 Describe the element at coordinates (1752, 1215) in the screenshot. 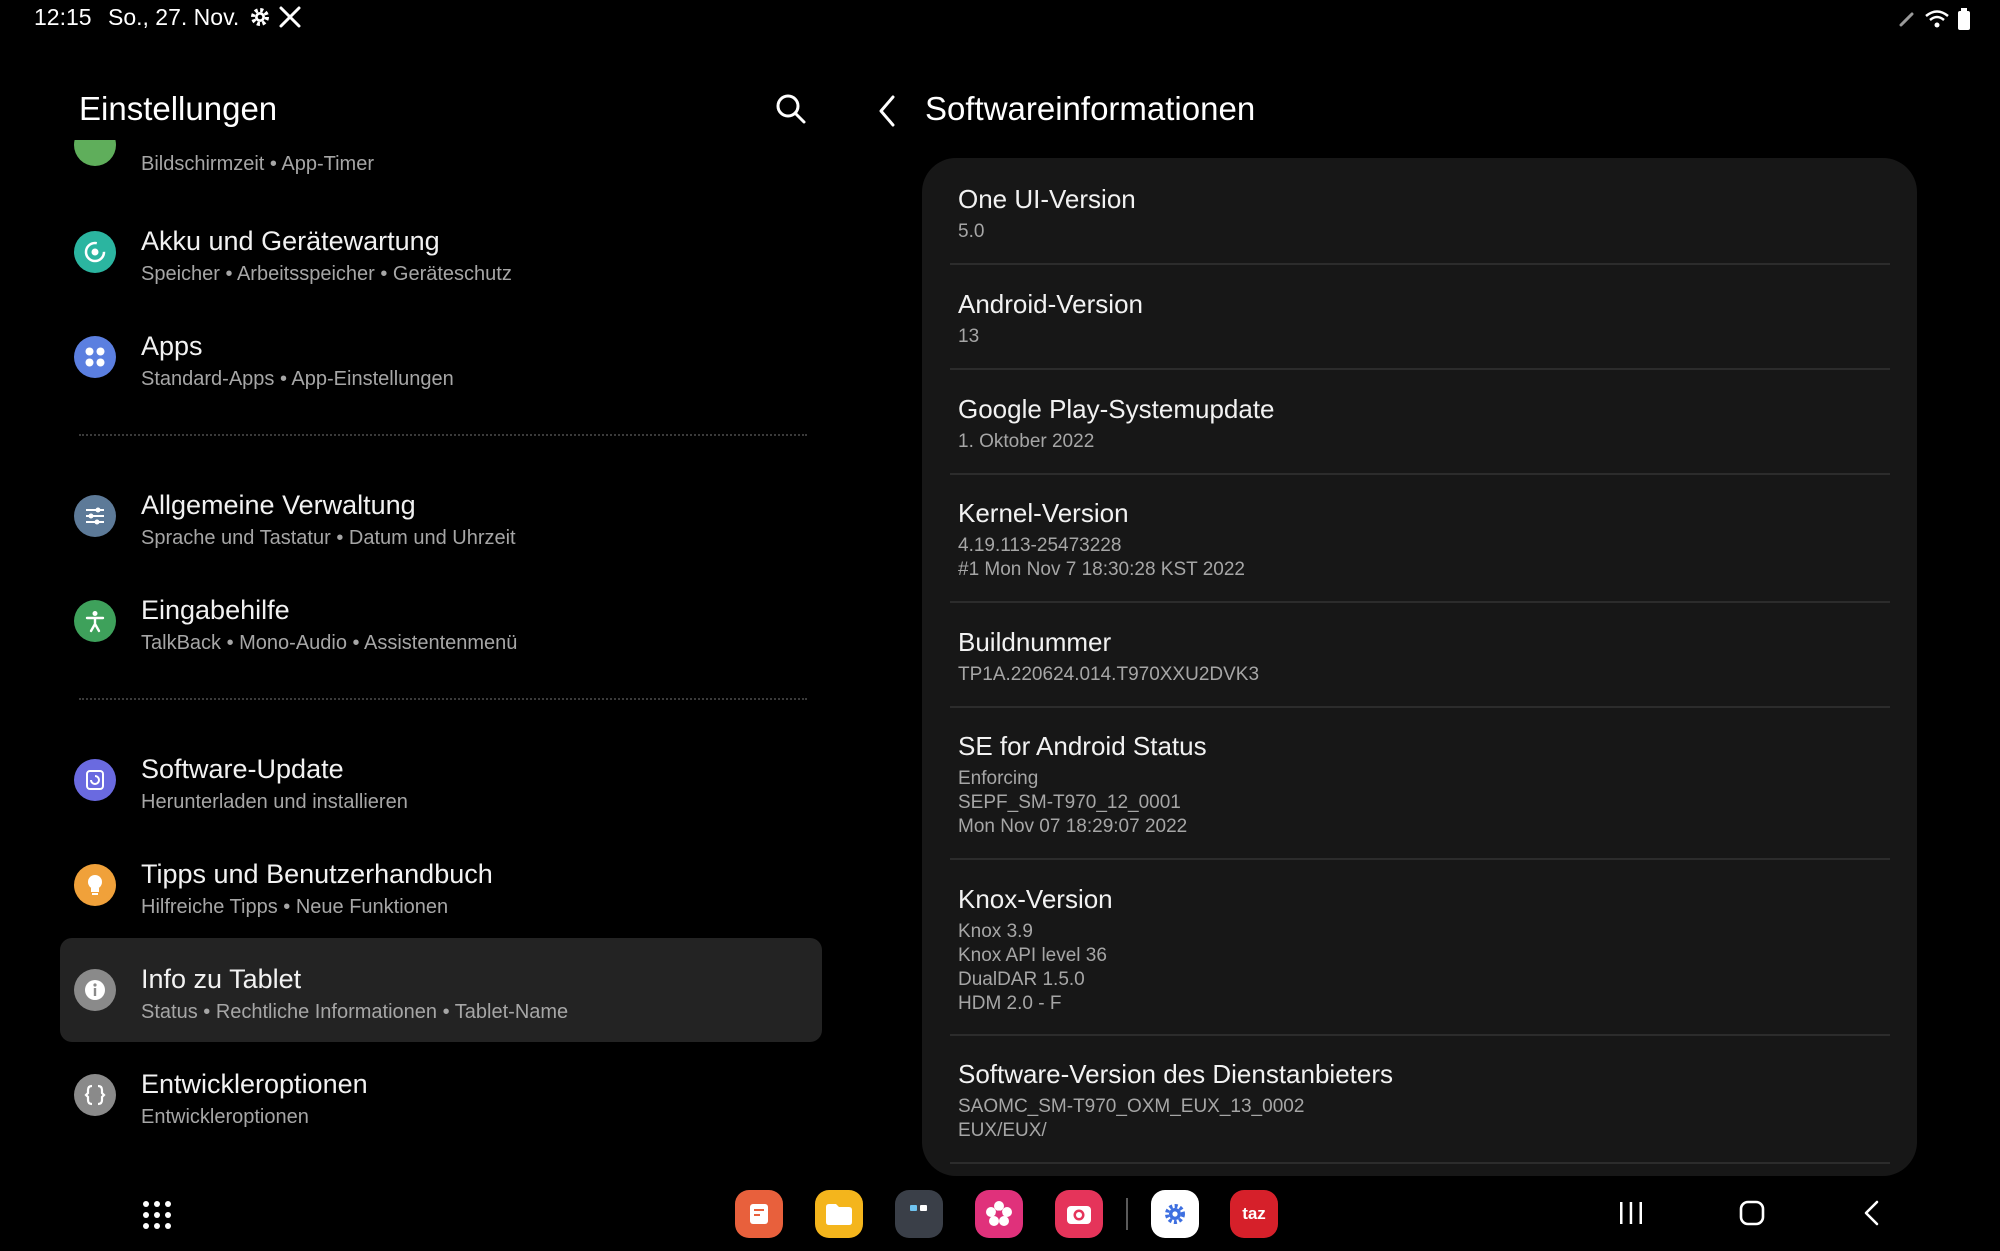

I see `home-button` at that location.